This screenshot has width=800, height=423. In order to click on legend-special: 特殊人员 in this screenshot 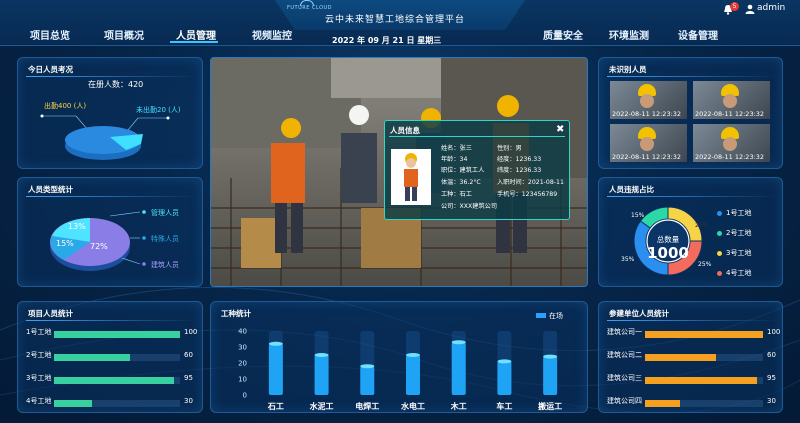, I will do `click(165, 239)`.